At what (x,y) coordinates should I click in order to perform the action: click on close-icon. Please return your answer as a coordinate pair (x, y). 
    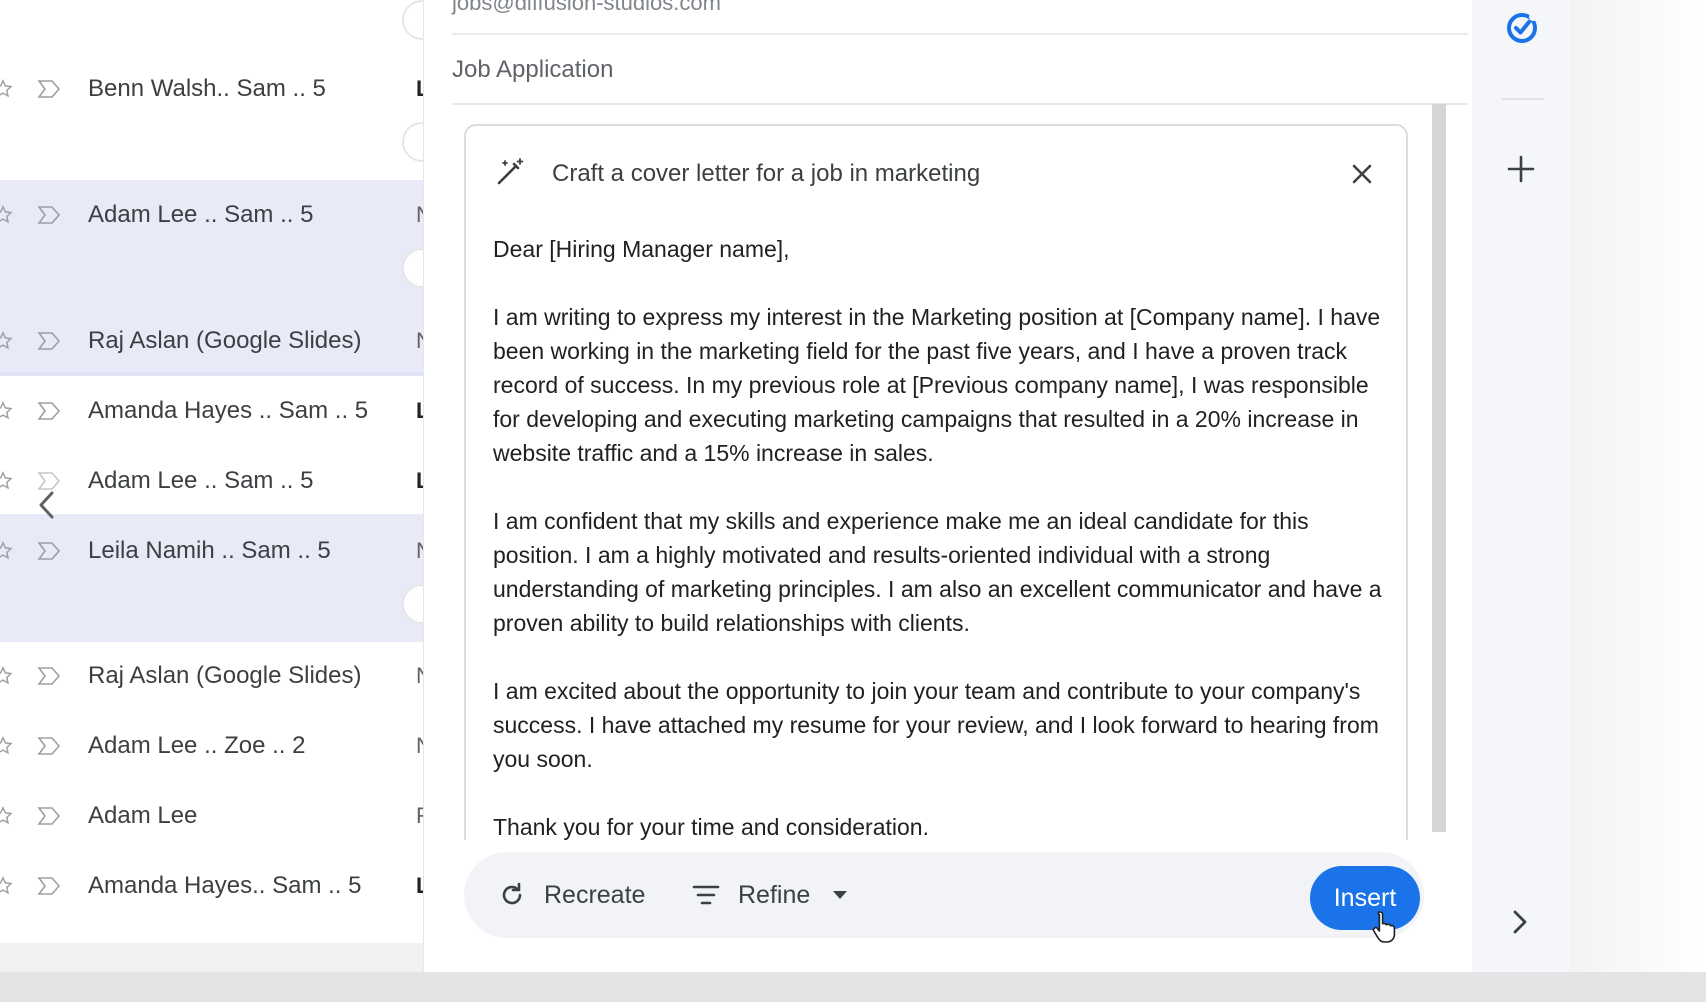
    Looking at the image, I should click on (1362, 174).